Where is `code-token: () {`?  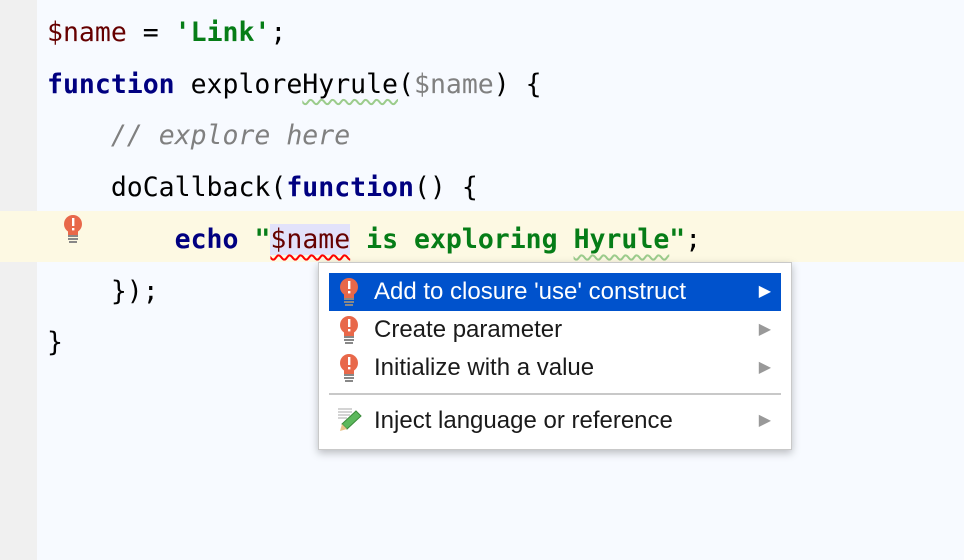 code-token: () { is located at coordinates (445, 188).